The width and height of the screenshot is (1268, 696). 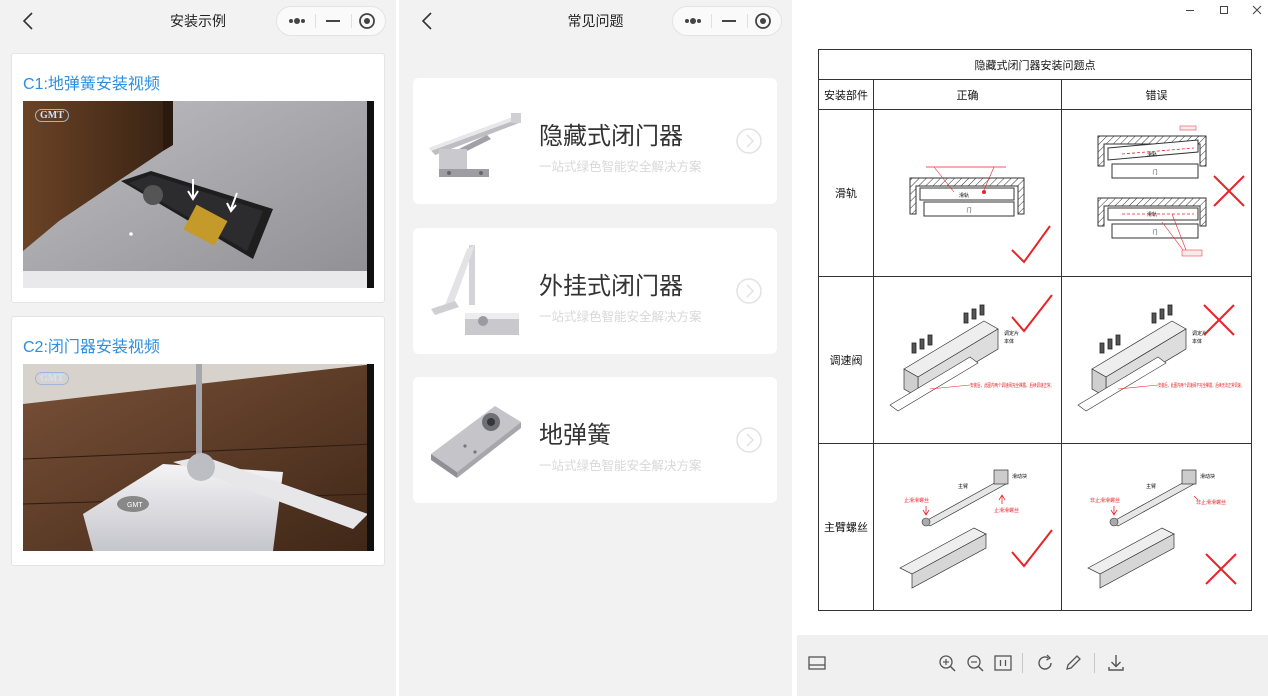 What do you see at coordinates (476, 442) in the screenshot?
I see `floor-spring-image` at bounding box center [476, 442].